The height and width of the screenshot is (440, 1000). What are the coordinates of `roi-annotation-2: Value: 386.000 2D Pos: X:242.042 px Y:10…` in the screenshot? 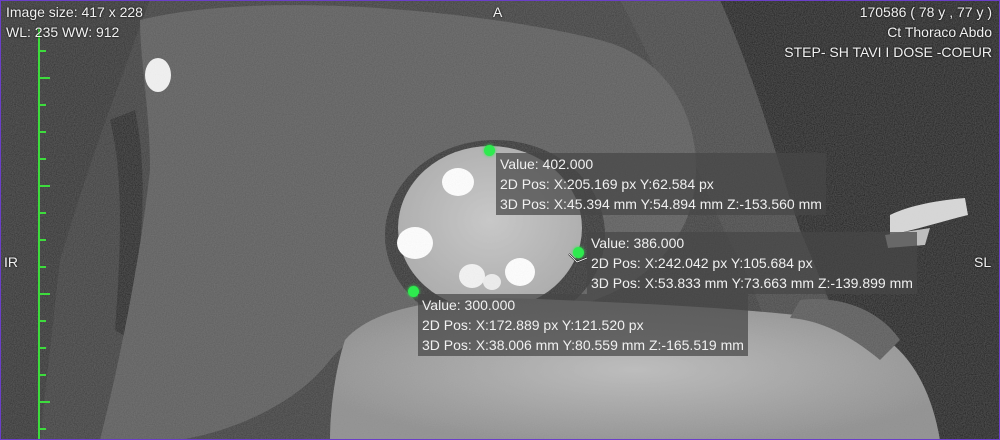 It's located at (752, 263).